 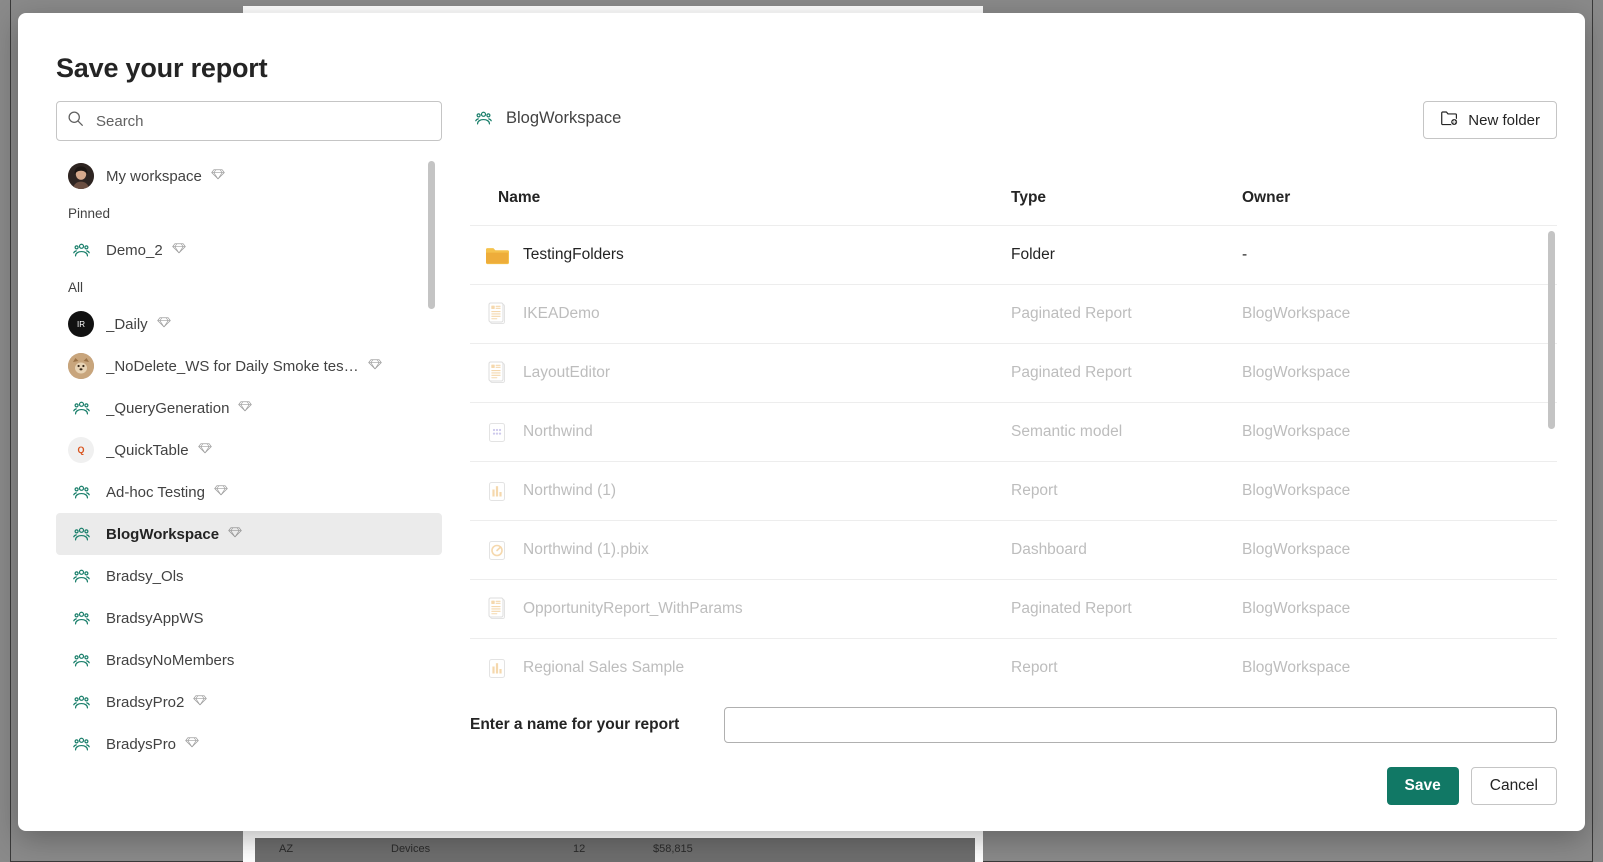 I want to click on cell-name: Northwind (1), so click(x=570, y=490).